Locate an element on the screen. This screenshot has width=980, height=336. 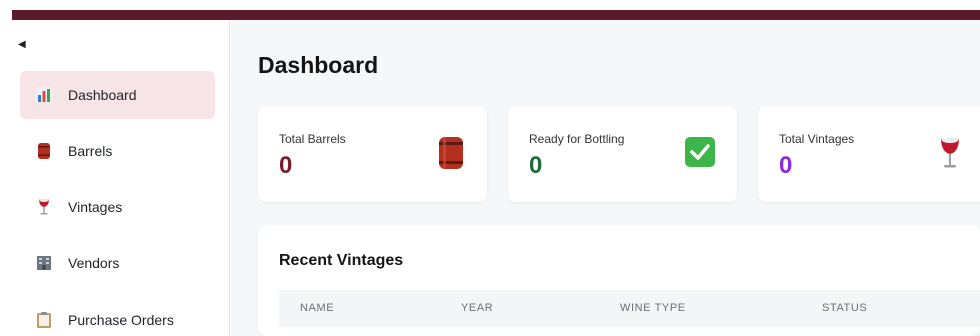
check-box-icon is located at coordinates (701, 154).